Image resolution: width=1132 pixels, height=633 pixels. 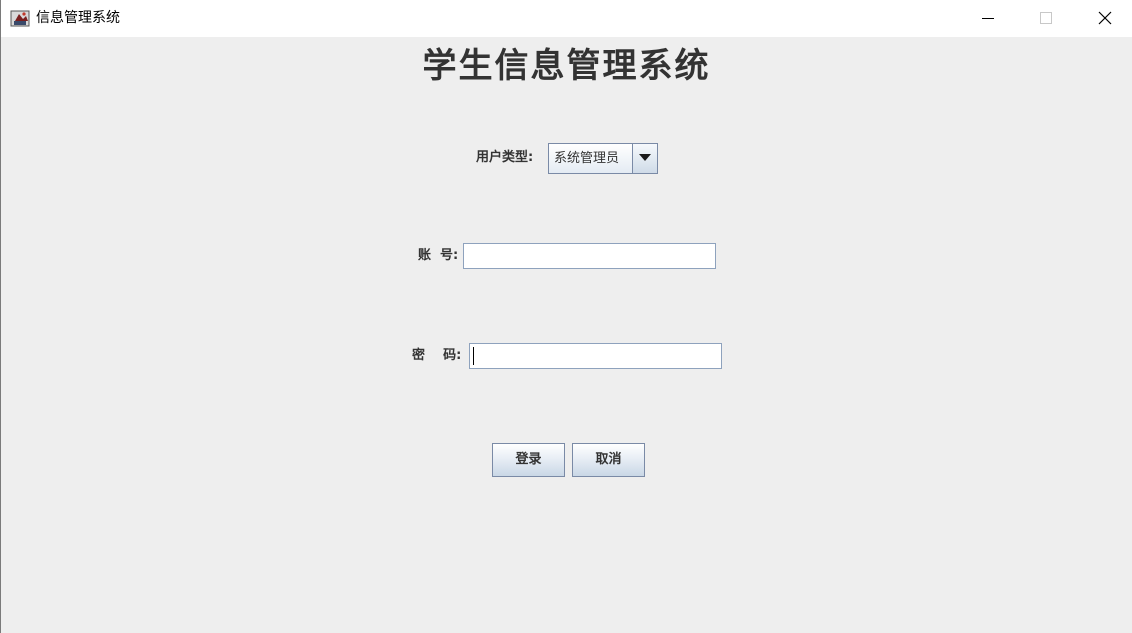 I want to click on java-cup-icon, so click(x=20, y=18).